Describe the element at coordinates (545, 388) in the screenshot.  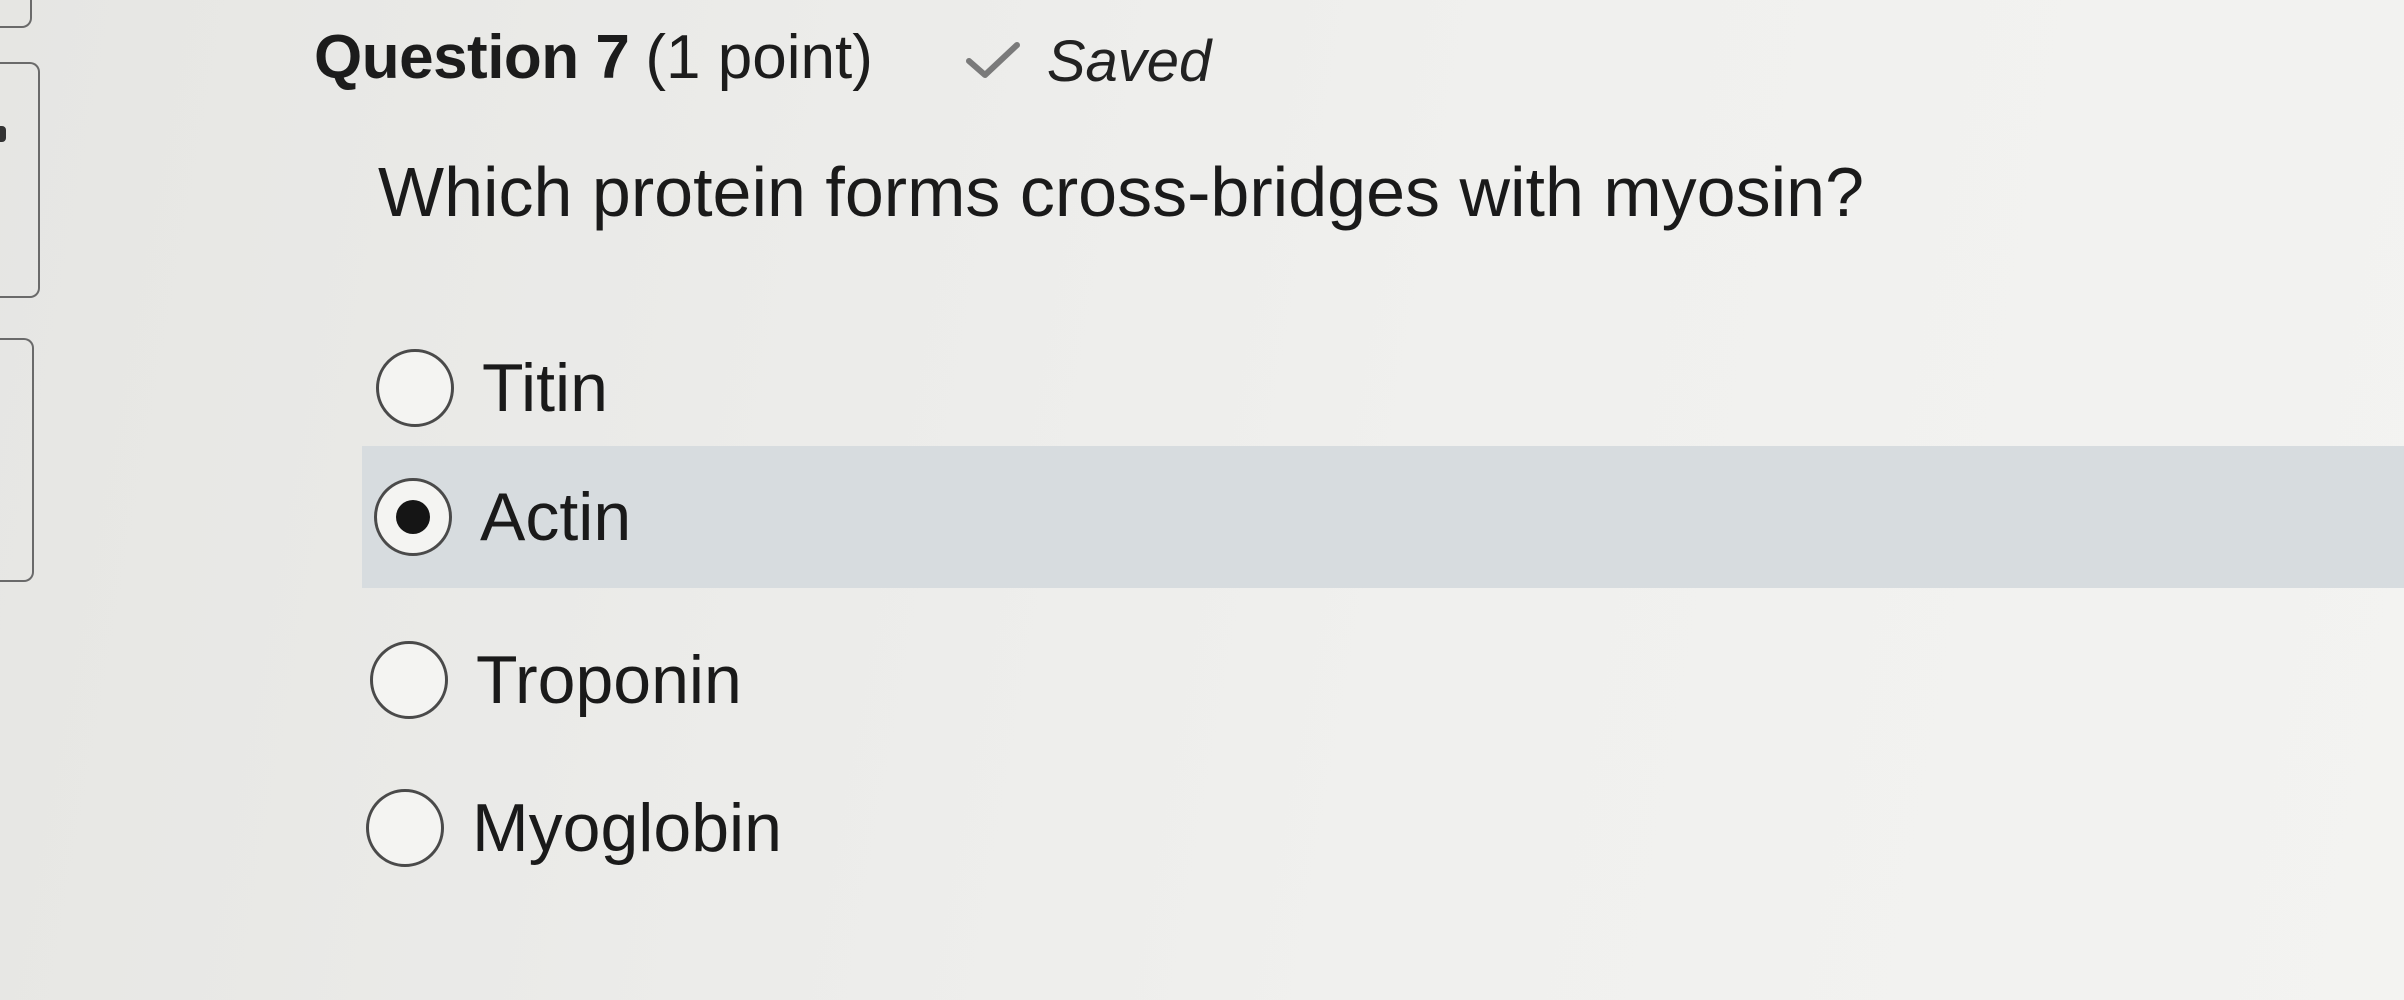
I see `option-label: Titin` at that location.